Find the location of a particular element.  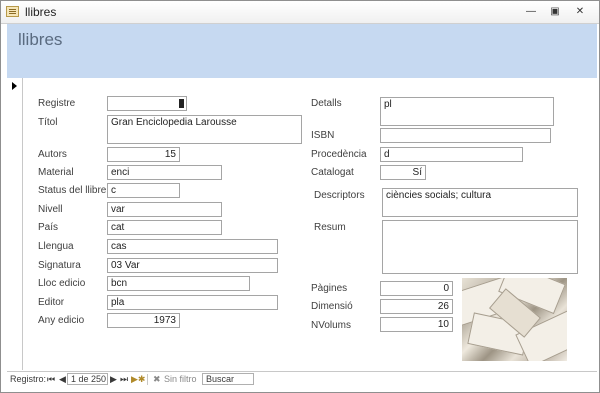

titol-label: Títol is located at coordinates (48, 122).